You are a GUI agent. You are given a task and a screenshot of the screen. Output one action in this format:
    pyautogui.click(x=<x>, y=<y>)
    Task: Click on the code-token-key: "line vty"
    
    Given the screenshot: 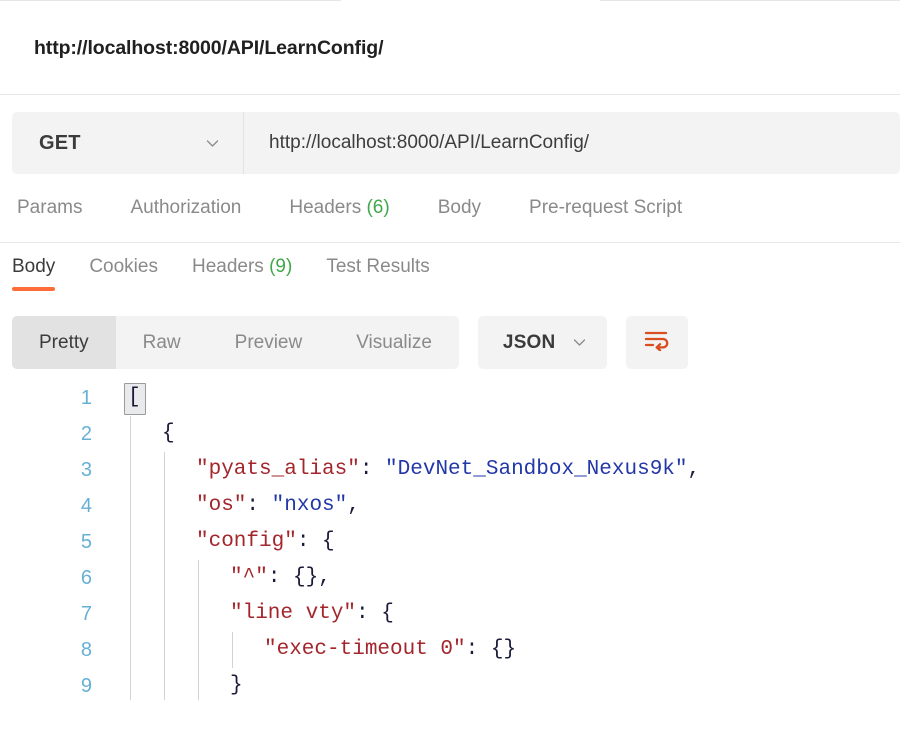 What is the action you would take?
    pyautogui.click(x=293, y=613)
    